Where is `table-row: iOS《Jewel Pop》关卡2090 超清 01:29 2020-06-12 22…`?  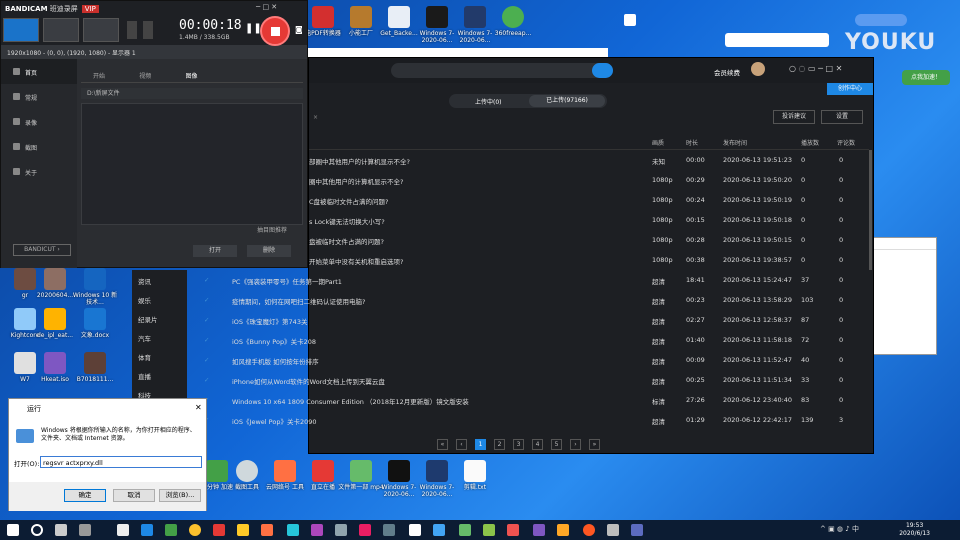 table-row: iOS《Jewel Pop》关卡2090 超清 01:29 2020-06-12 22… is located at coordinates (536, 420).